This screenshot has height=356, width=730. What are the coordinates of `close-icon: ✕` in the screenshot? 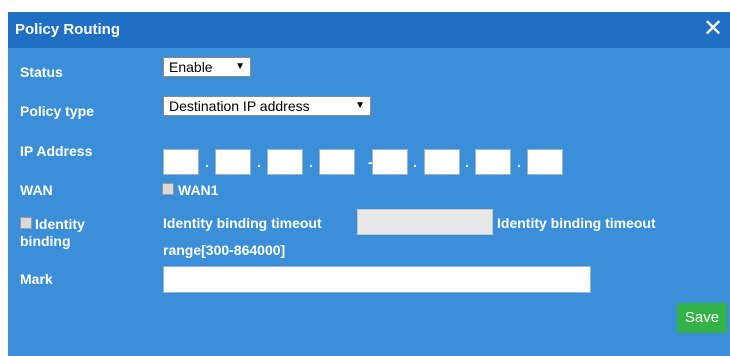 It's located at (713, 29).